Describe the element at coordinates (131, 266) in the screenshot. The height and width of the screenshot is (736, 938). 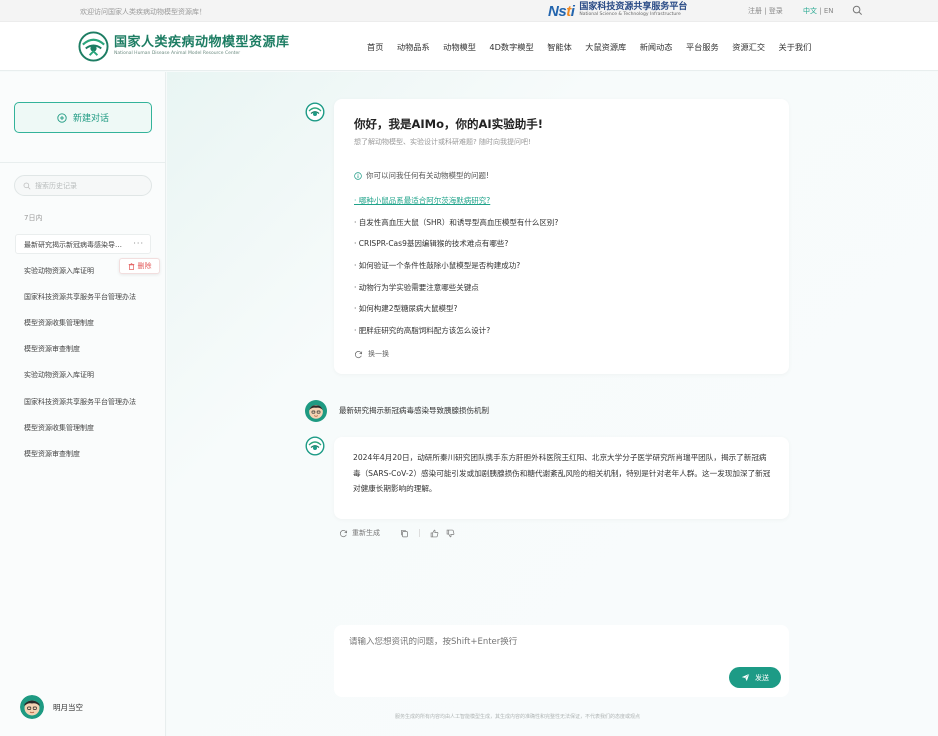
I see `trash-icon` at that location.